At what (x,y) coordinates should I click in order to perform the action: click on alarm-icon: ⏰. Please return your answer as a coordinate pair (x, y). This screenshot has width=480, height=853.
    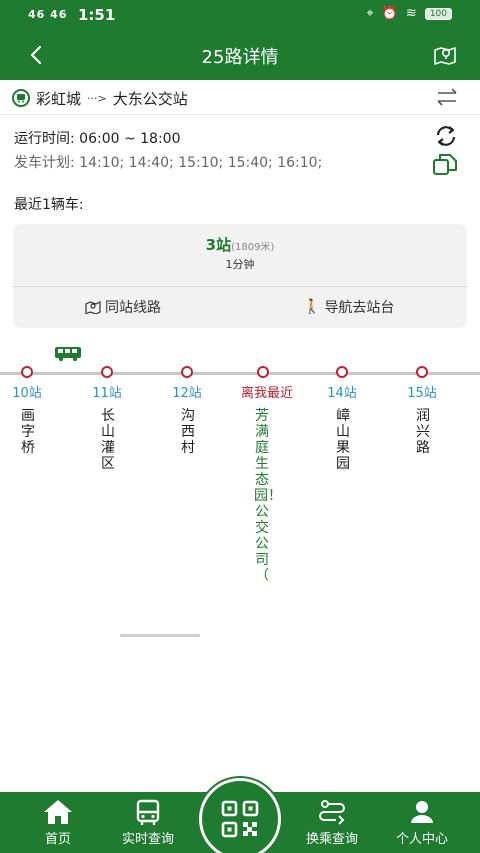
    Looking at the image, I should click on (389, 13).